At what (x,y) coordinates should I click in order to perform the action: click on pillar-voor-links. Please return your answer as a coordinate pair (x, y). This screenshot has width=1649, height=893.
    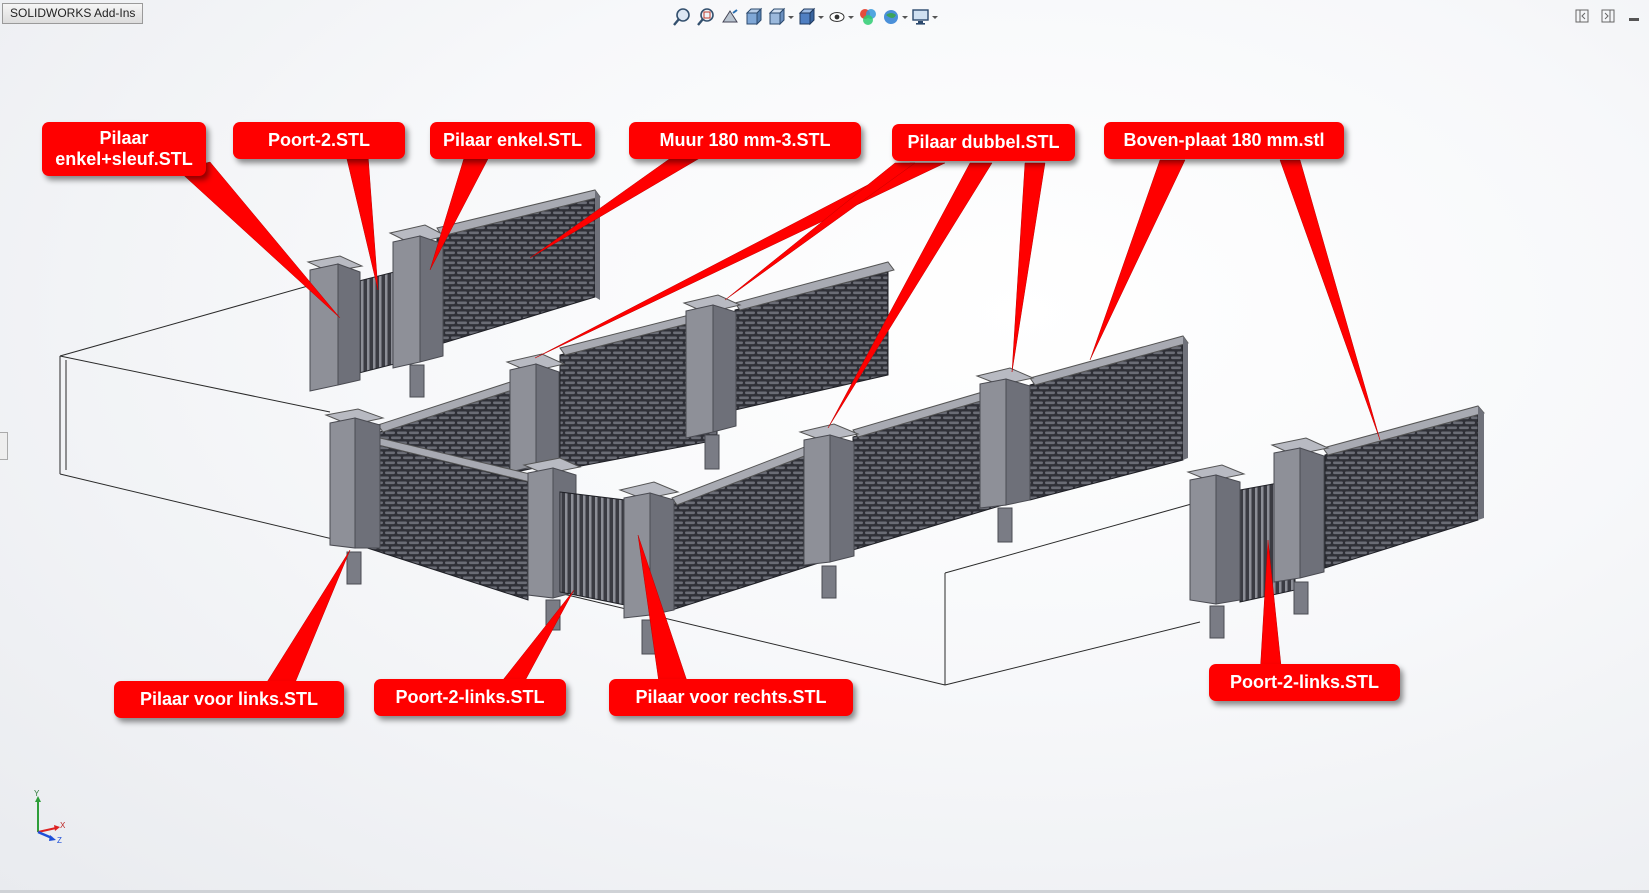
    Looking at the image, I should click on (354, 496).